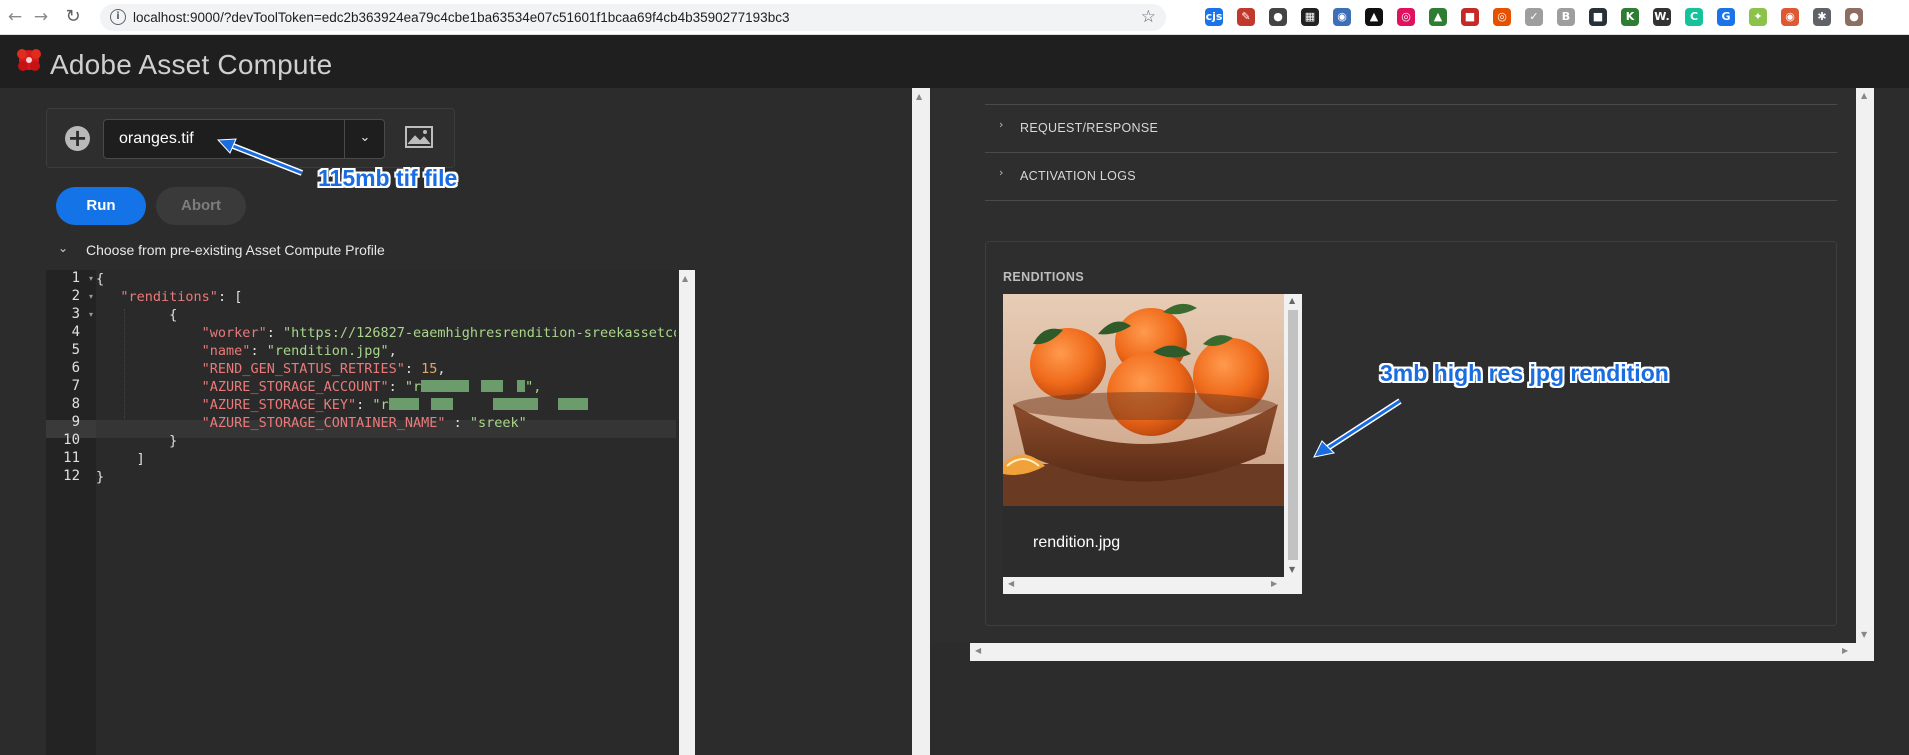 Image resolution: width=1909 pixels, height=755 pixels. I want to click on line-number: 7, so click(75, 386).